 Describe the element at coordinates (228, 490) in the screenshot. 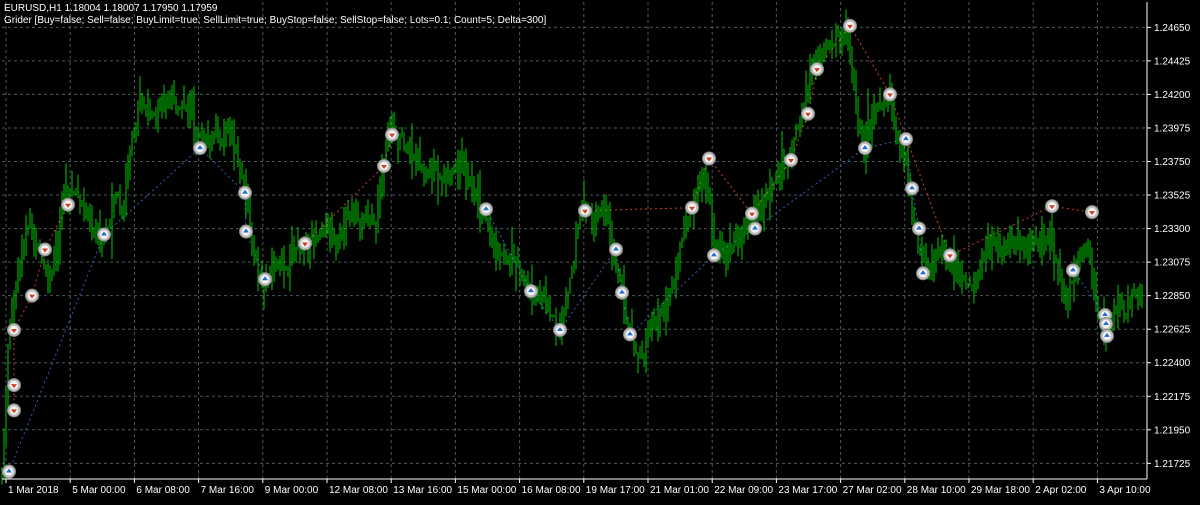

I see `x-tick-label: 7 Mar 16:00` at that location.